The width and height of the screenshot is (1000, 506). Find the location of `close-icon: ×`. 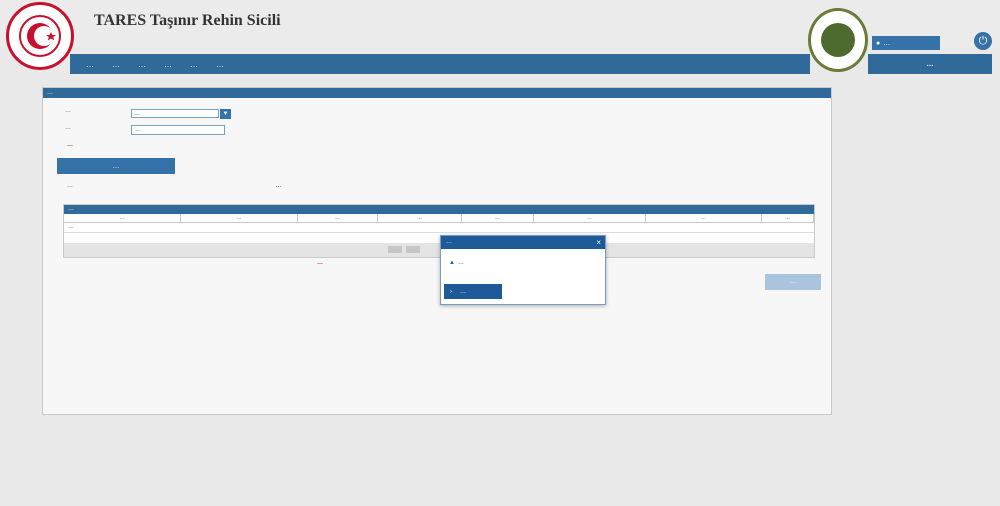

close-icon: × is located at coordinates (598, 242).